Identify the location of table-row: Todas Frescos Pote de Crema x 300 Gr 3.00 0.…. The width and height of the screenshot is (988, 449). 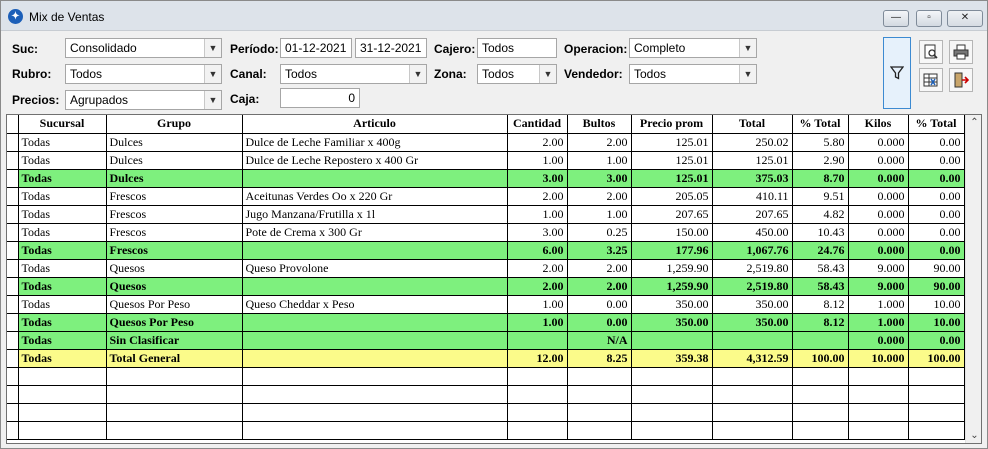
(486, 232).